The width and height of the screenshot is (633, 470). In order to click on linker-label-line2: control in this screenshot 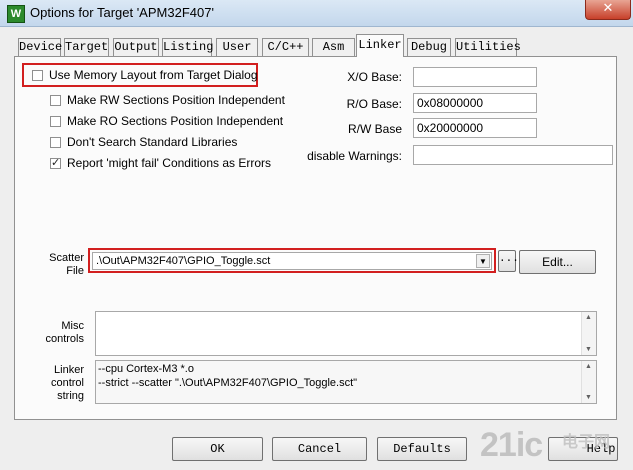, I will do `click(67, 383)`.